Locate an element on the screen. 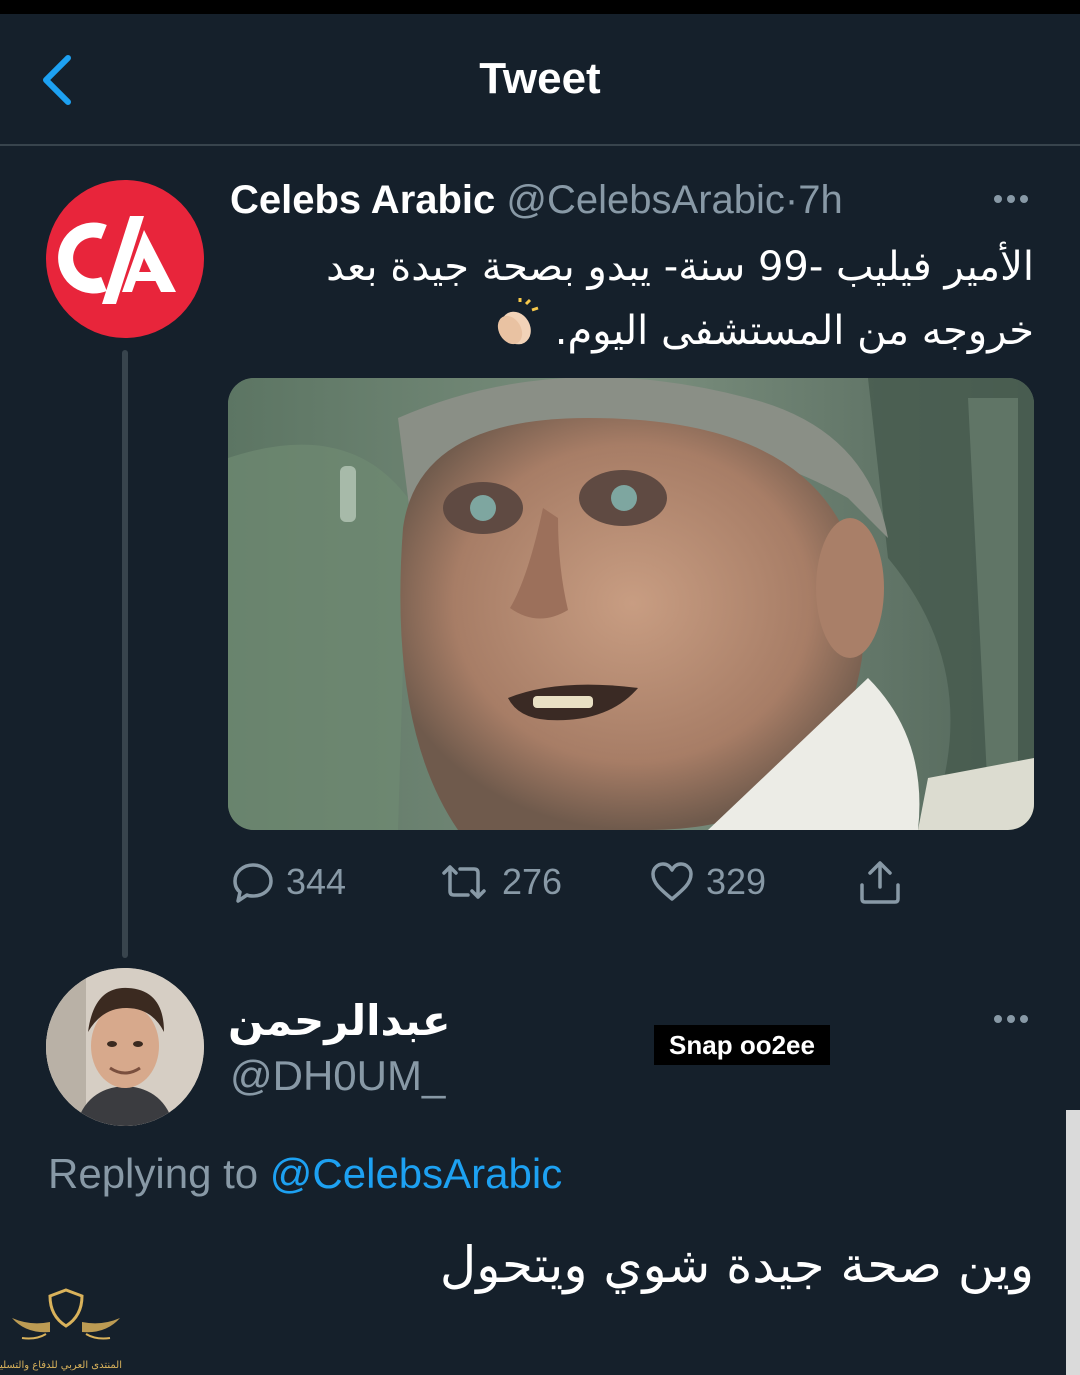  top-navigation-bar: Tweet is located at coordinates (540, 80).